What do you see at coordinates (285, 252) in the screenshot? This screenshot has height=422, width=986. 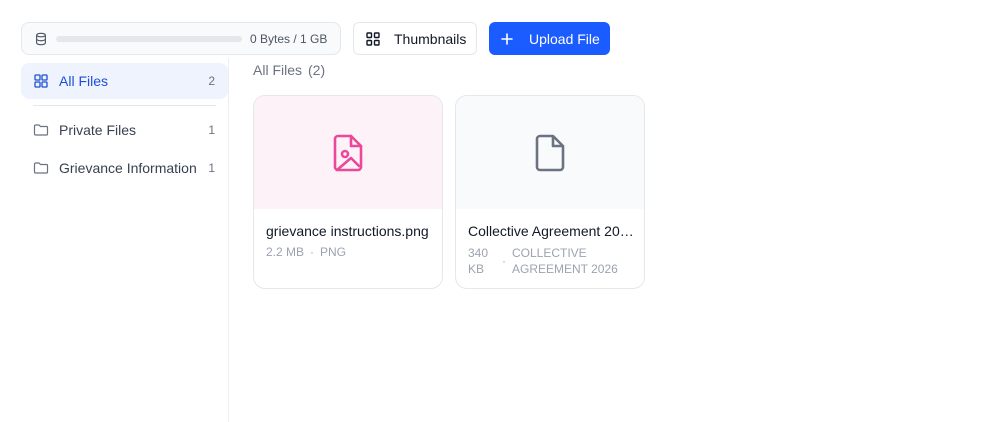 I see `file-size: 2.2 MB` at bounding box center [285, 252].